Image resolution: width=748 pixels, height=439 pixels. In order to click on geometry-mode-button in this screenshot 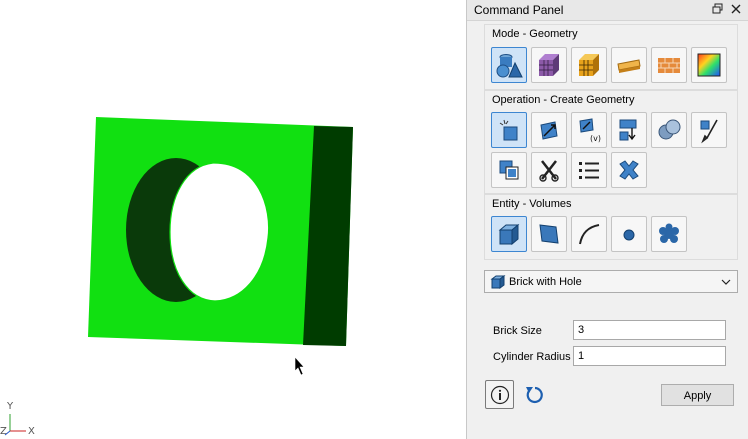, I will do `click(509, 65)`.